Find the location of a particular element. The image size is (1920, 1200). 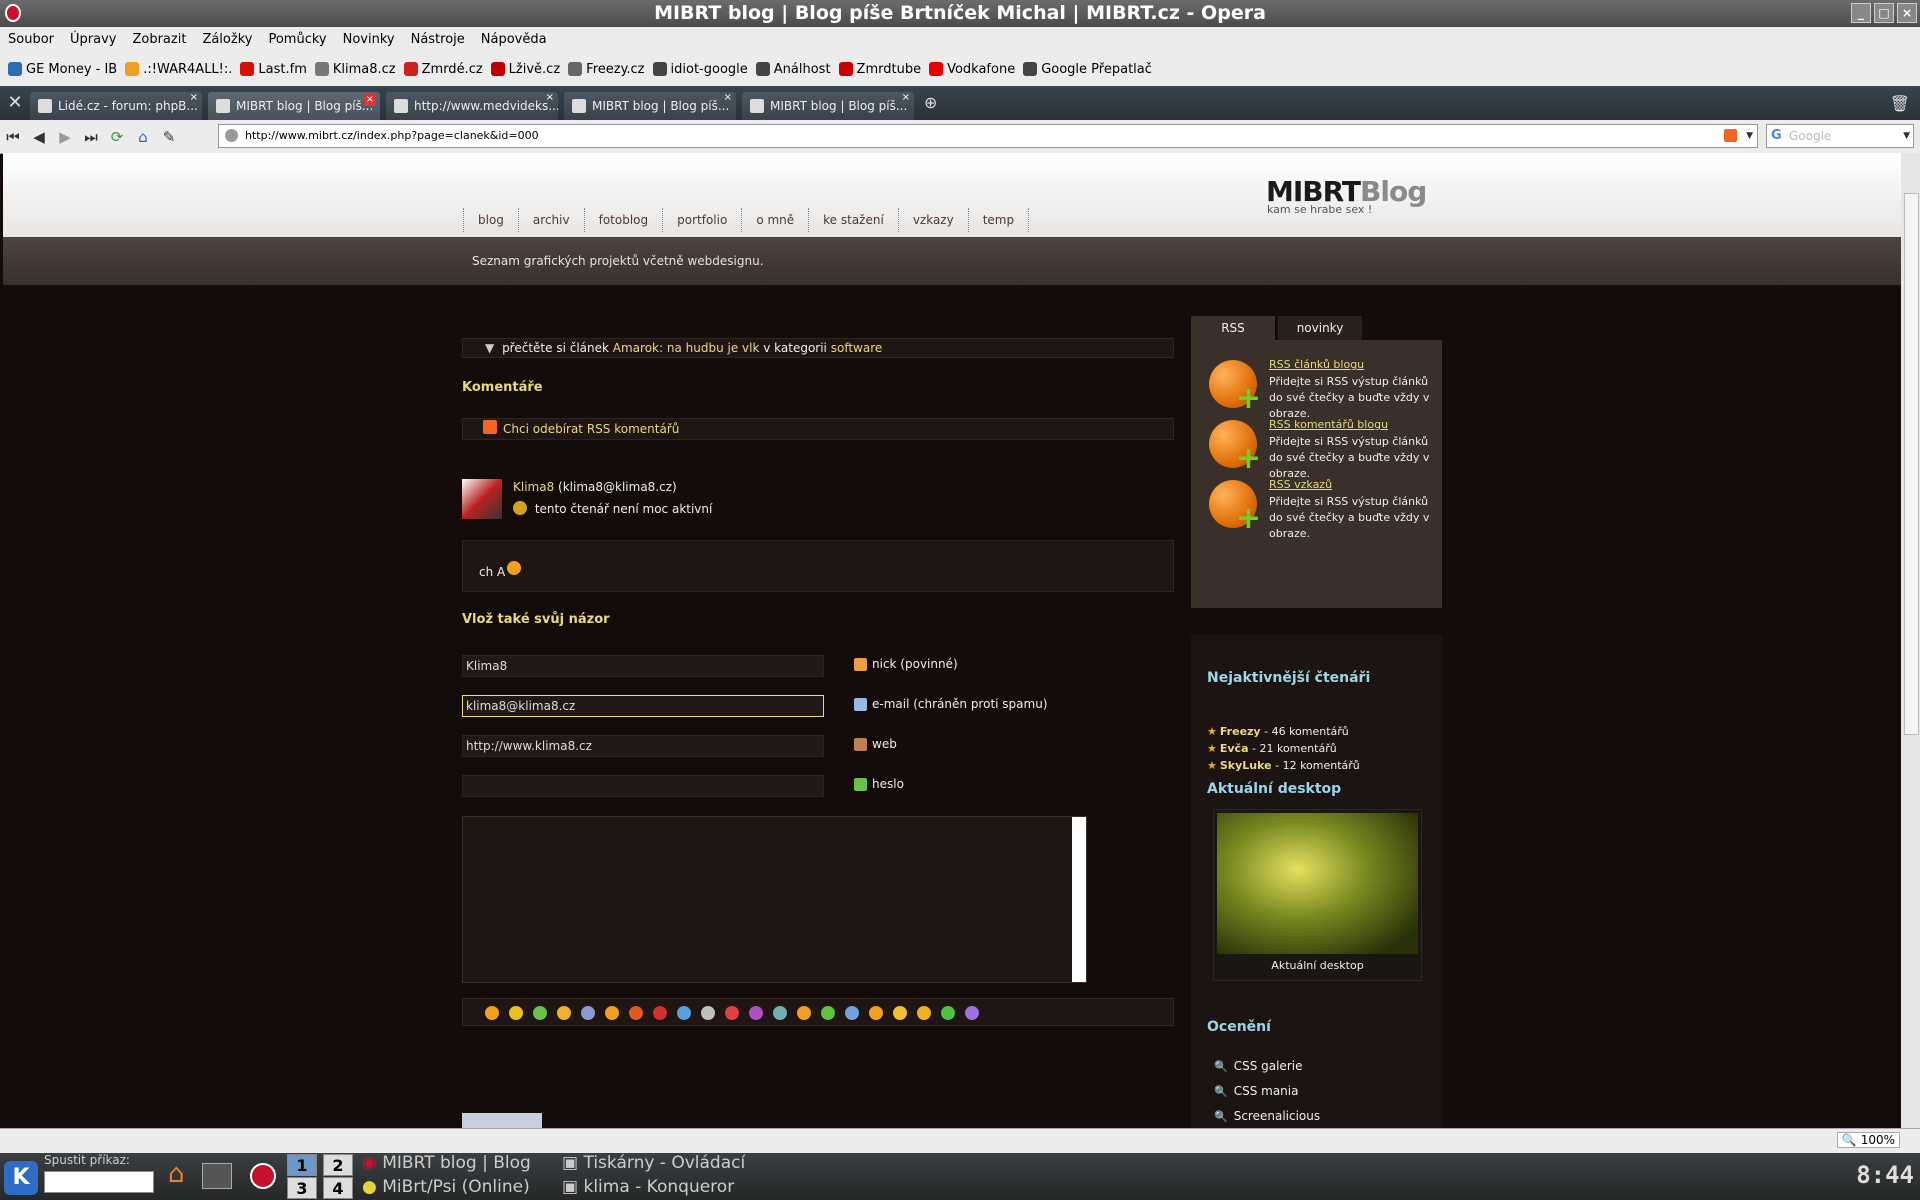

bookmark-item: Freezy.cz is located at coordinates (606, 69).